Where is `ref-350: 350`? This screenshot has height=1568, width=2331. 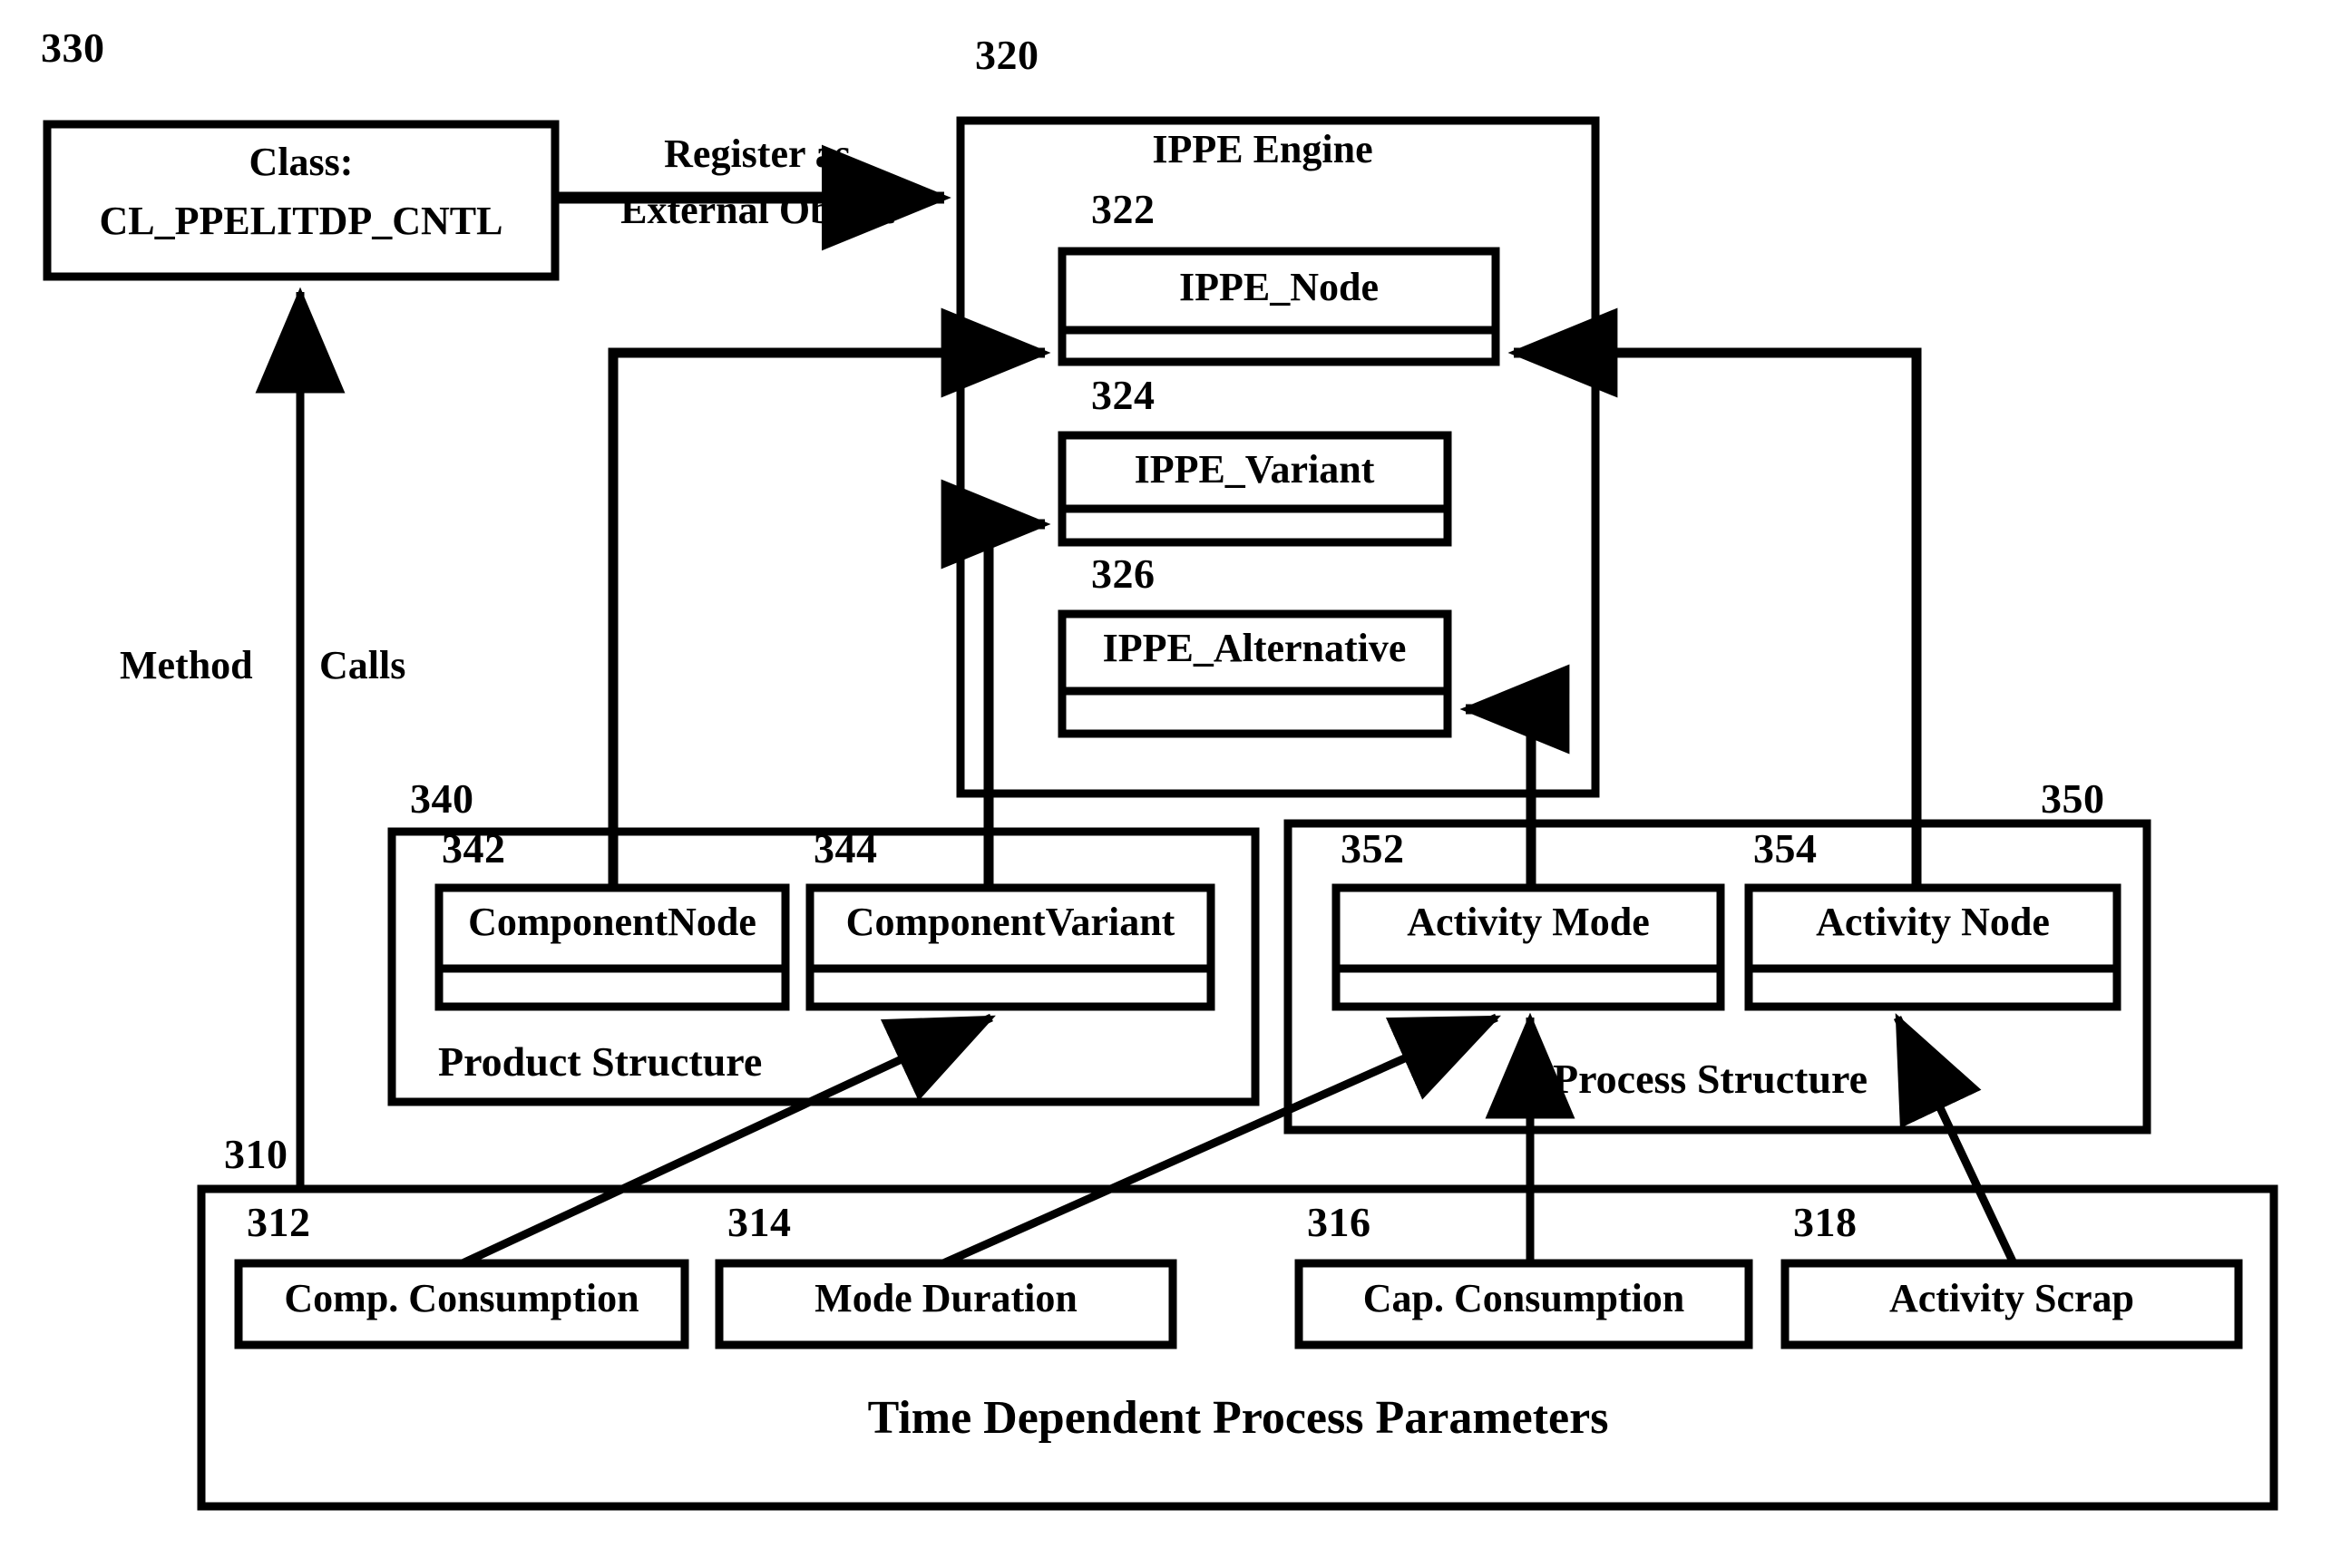 ref-350: 350 is located at coordinates (2073, 798).